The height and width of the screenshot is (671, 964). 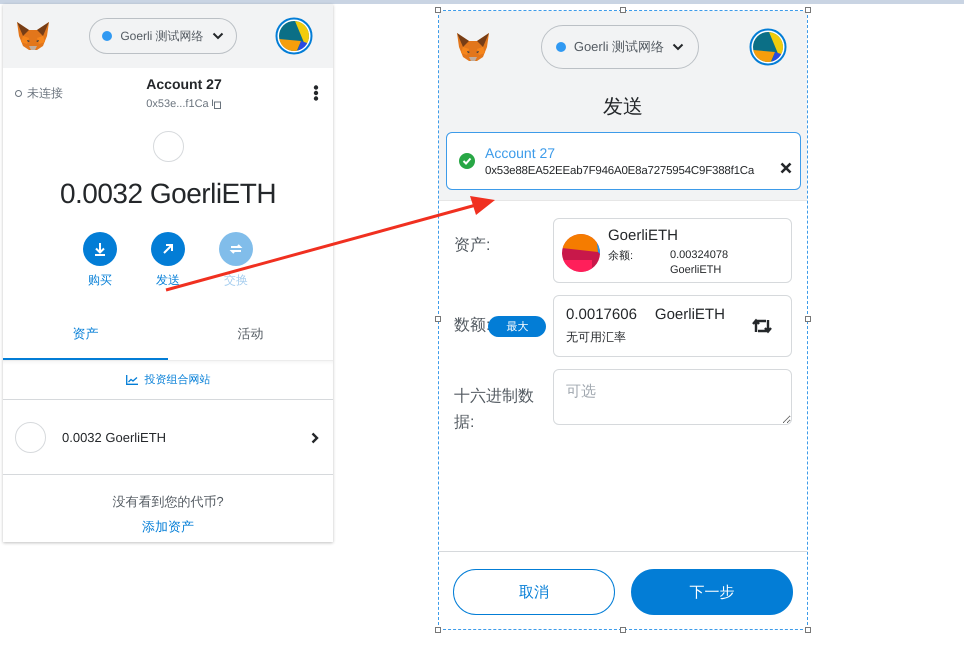 I want to click on account-address: 0x53e...f1Ca, so click(x=177, y=104).